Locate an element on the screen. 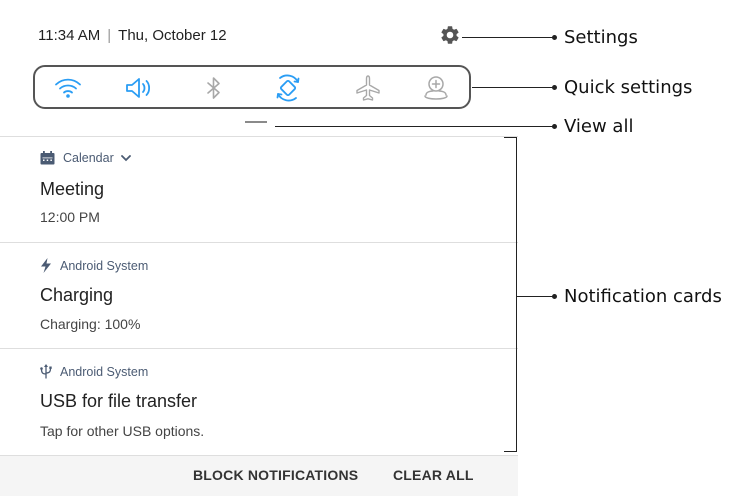 This screenshot has width=732, height=496. notification-title: USB for file transfer is located at coordinates (118, 401).